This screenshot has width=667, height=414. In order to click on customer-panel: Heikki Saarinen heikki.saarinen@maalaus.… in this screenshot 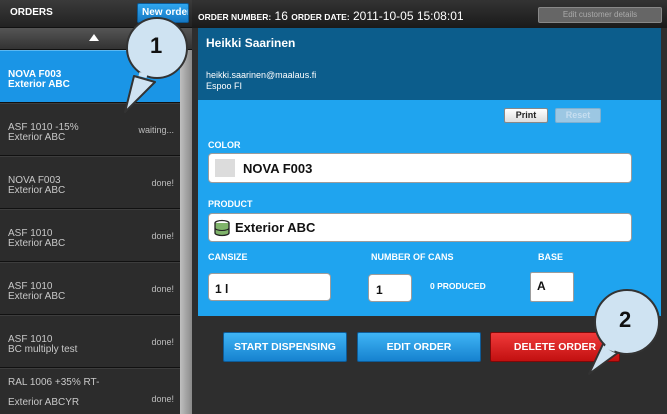, I will do `click(429, 64)`.